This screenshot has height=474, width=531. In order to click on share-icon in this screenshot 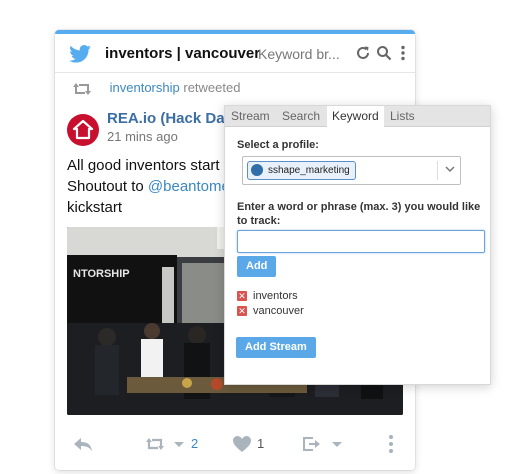, I will do `click(311, 444)`.